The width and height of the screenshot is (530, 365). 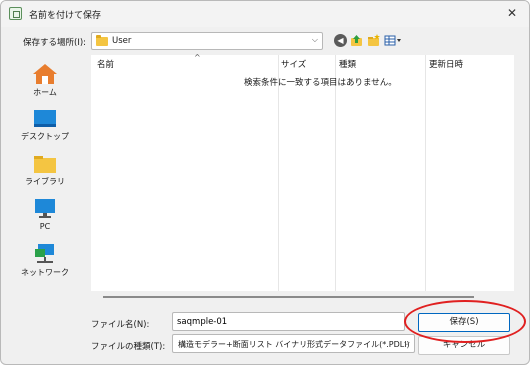 What do you see at coordinates (120, 325) in the screenshot?
I see `filename-label: ファイル名(N):` at bounding box center [120, 325].